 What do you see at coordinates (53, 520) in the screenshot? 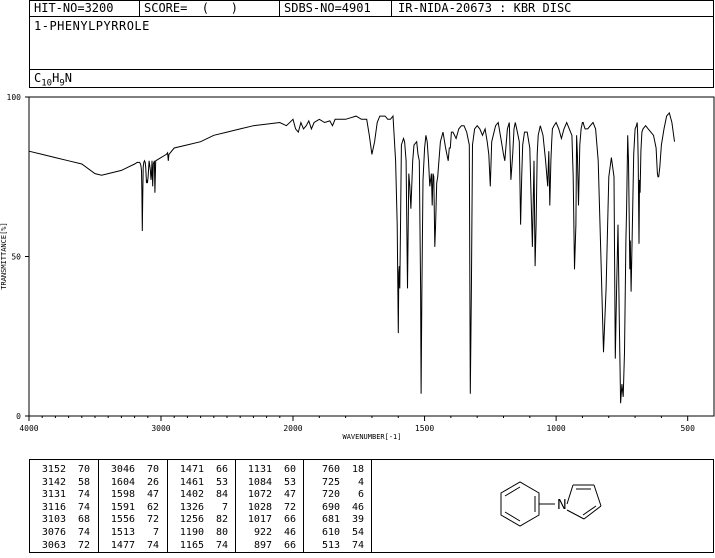
I see `peak-wavenumber: 3103` at bounding box center [53, 520].